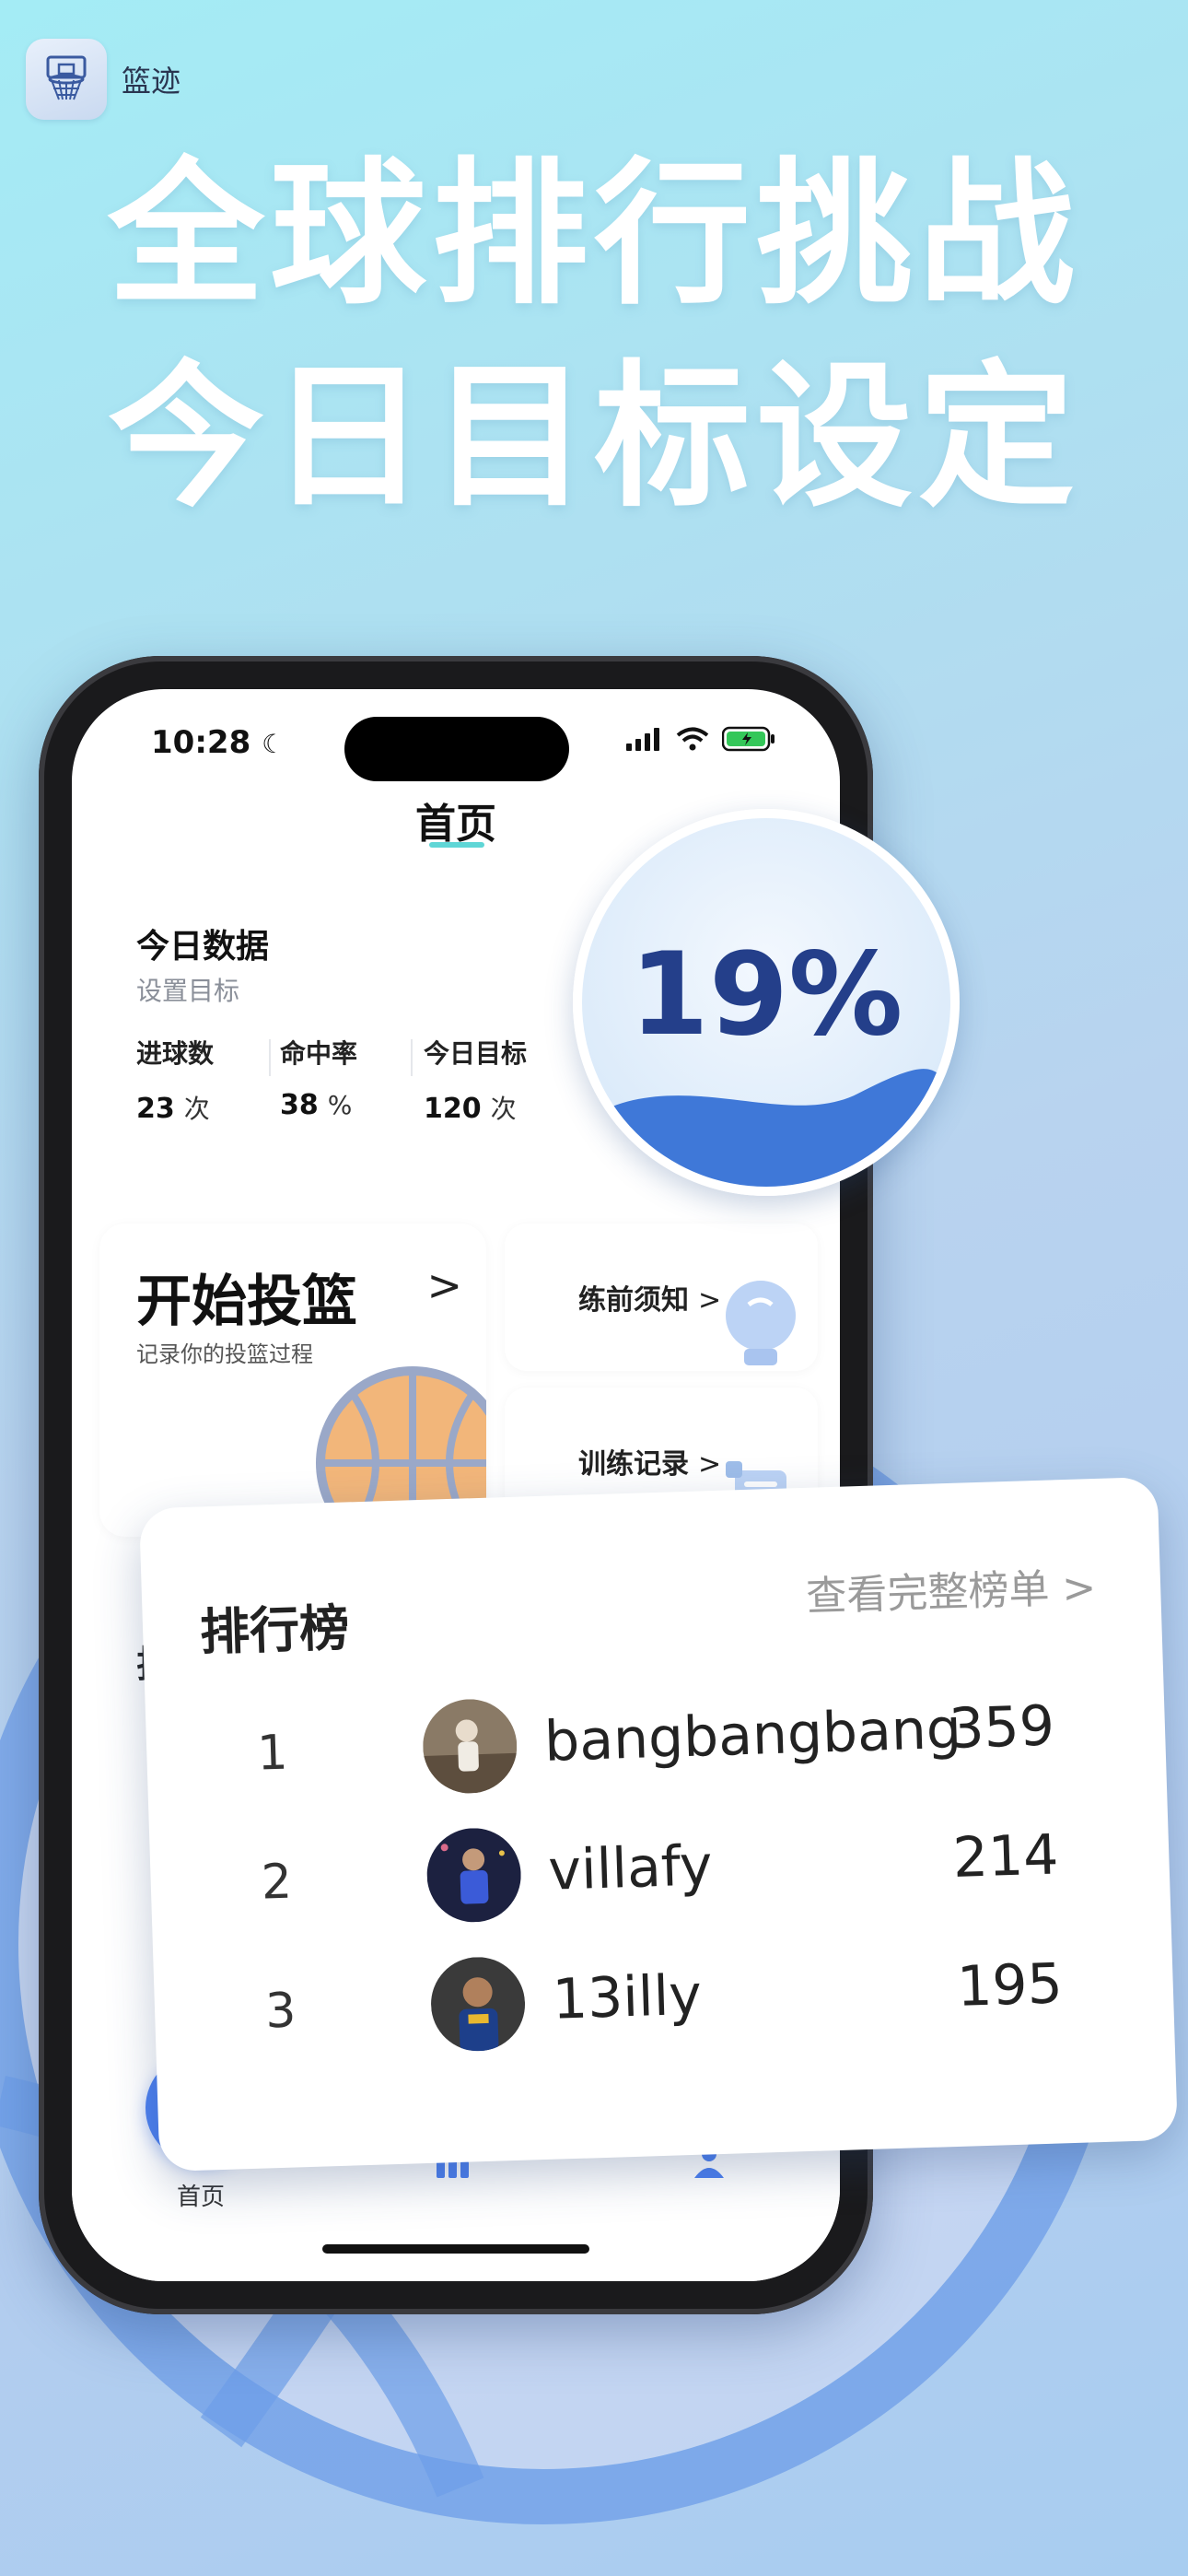 This screenshot has height=2576, width=1188. I want to click on leaderboard-title: 排行榜, so click(275, 1630).